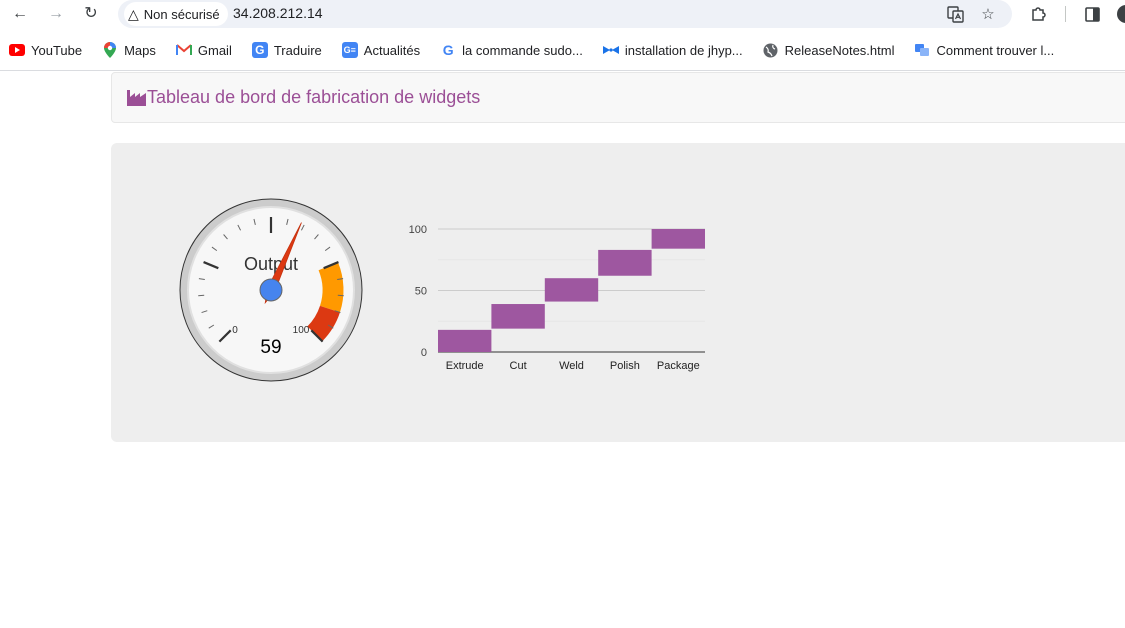 The height and width of the screenshot is (628, 1125). What do you see at coordinates (625, 366) in the screenshot?
I see `x-tick-label: Polish` at bounding box center [625, 366].